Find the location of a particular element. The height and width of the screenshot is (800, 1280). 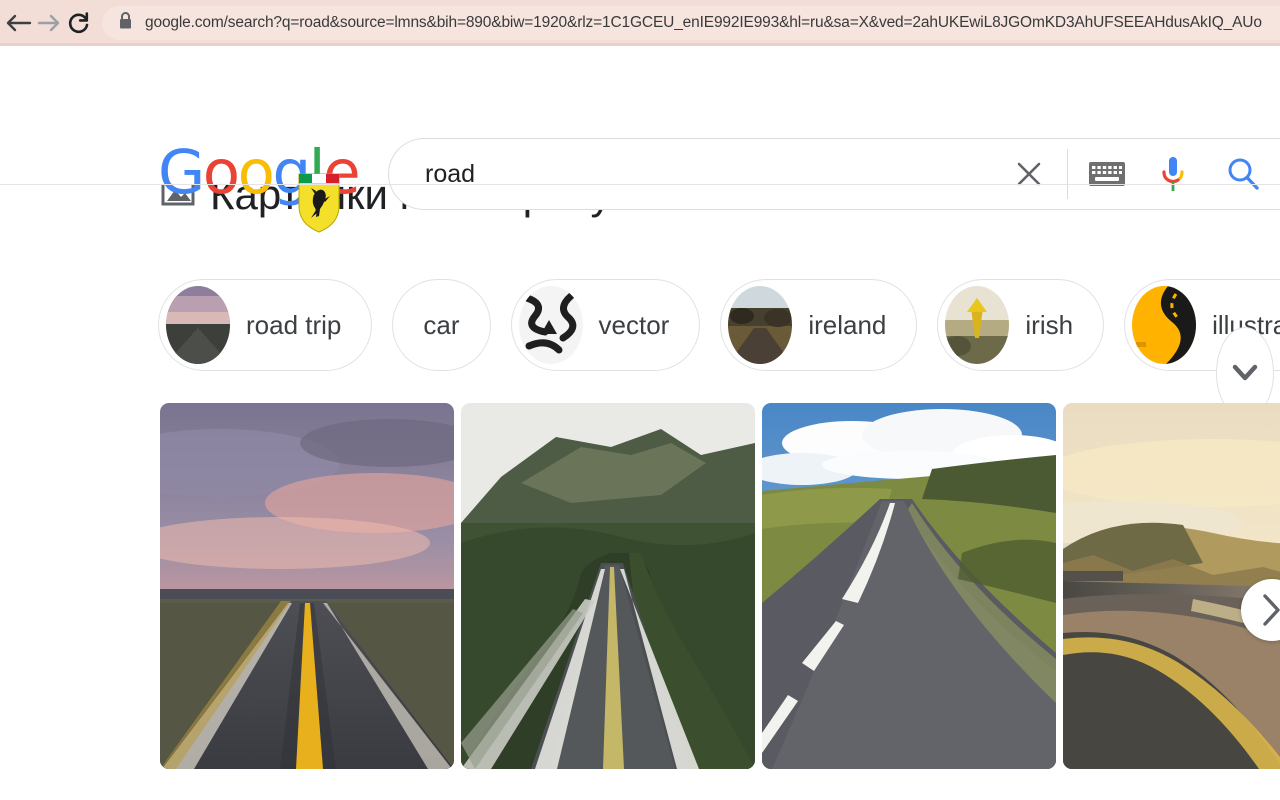

chip-label: vector is located at coordinates (634, 324).